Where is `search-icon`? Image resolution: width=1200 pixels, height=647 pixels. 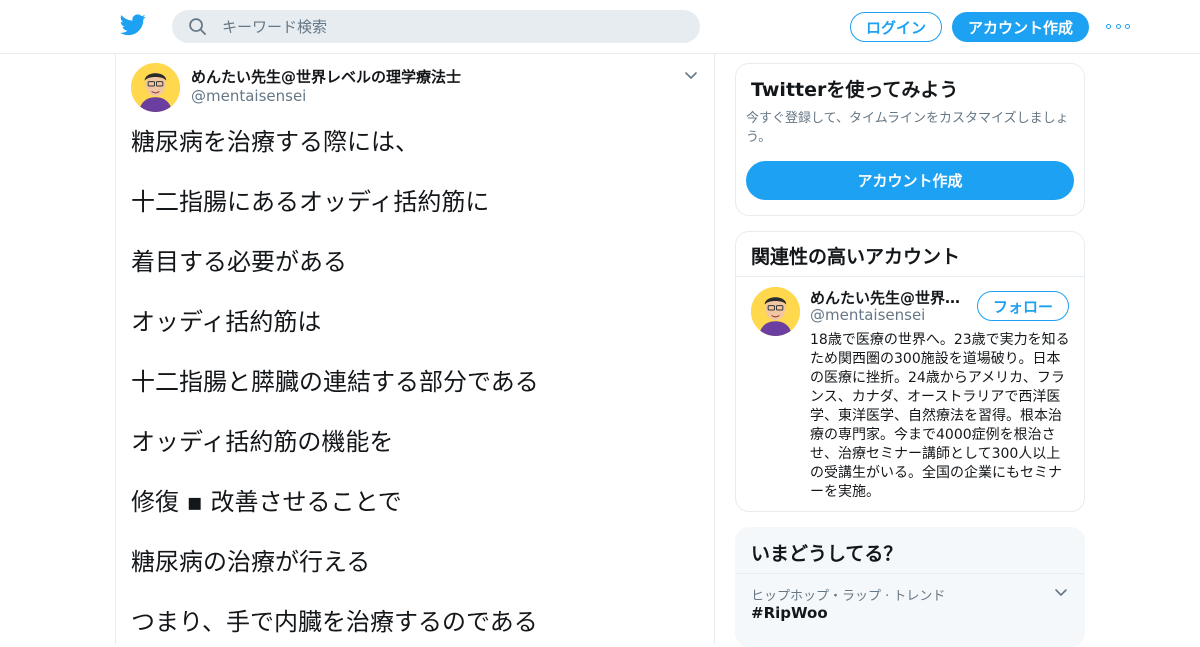 search-icon is located at coordinates (197, 26).